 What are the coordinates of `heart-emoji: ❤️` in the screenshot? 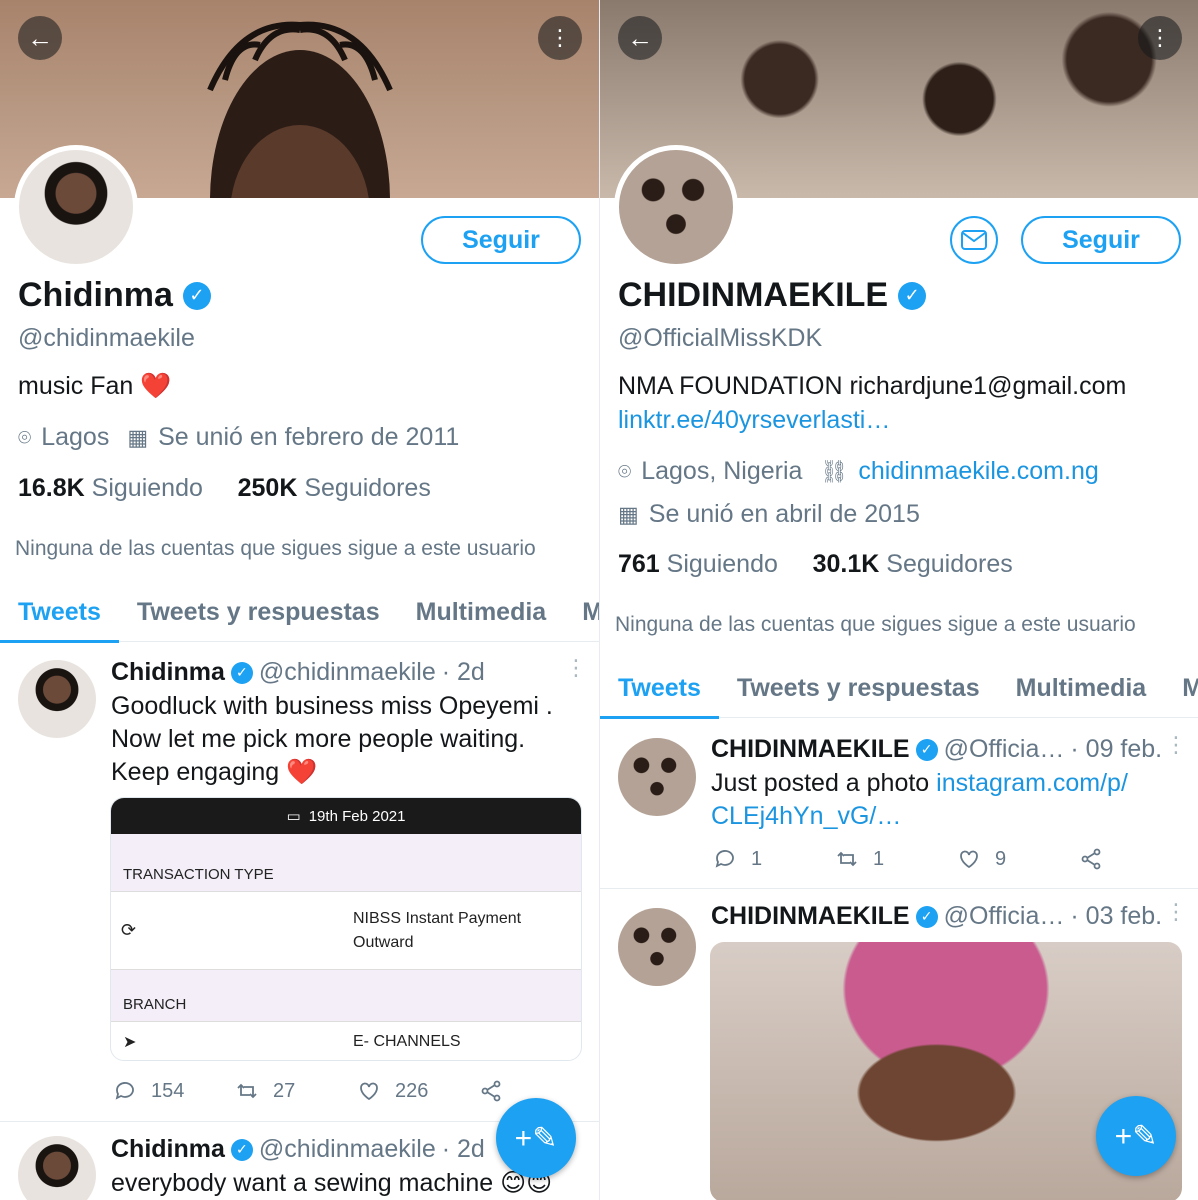 It's located at (156, 386).